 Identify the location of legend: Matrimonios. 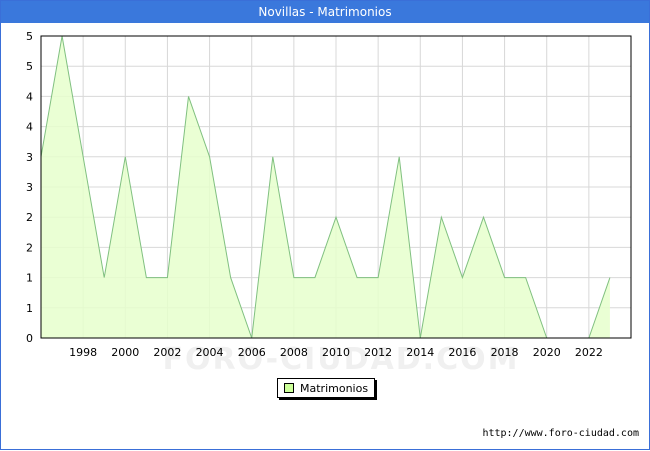
(326, 388).